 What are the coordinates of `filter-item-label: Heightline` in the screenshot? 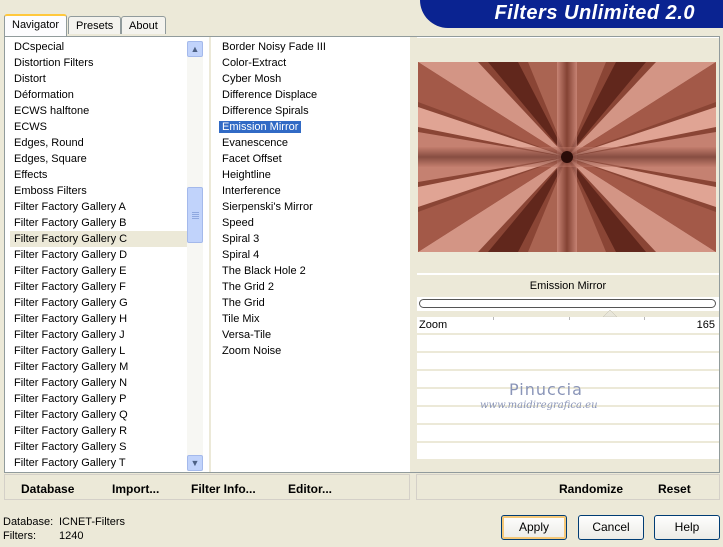 It's located at (246, 175).